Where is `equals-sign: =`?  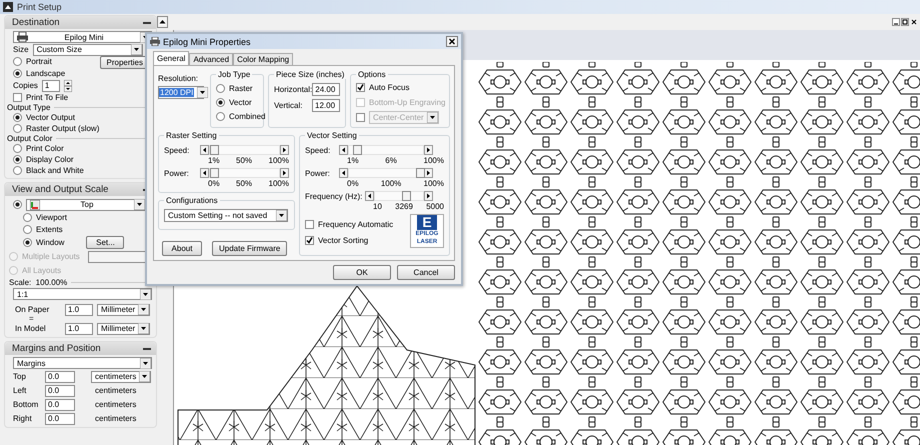
equals-sign: = is located at coordinates (31, 319).